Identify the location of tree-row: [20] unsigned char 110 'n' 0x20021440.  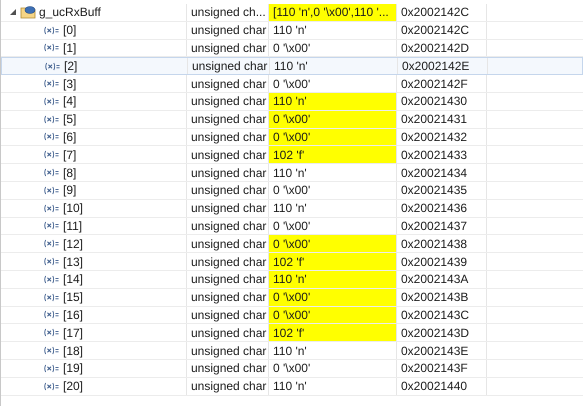
(292, 387).